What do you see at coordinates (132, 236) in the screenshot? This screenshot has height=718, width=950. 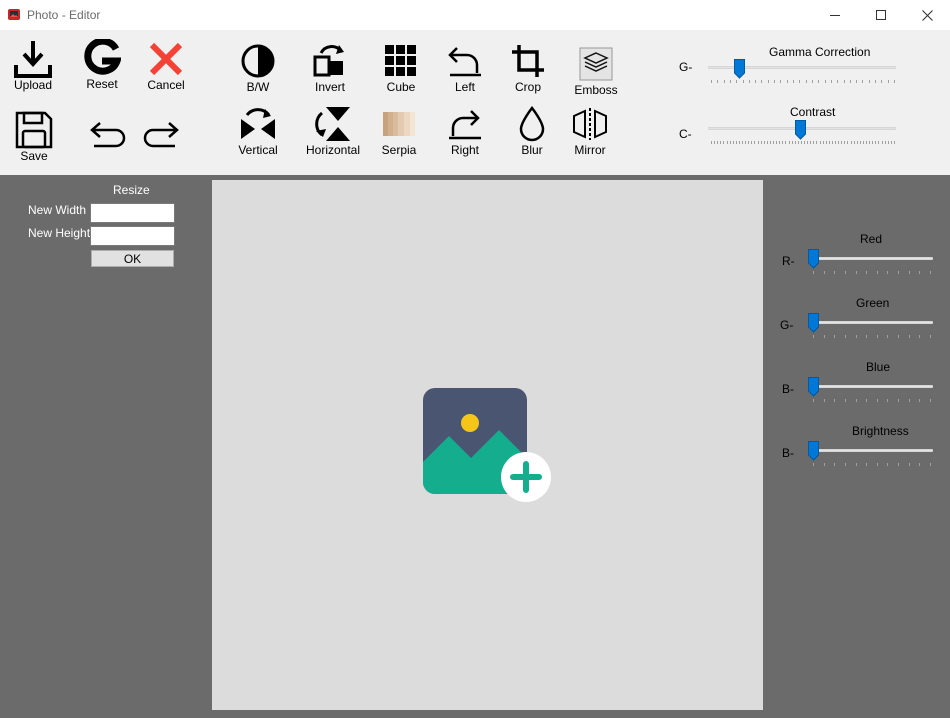 I see `new-height-input` at bounding box center [132, 236].